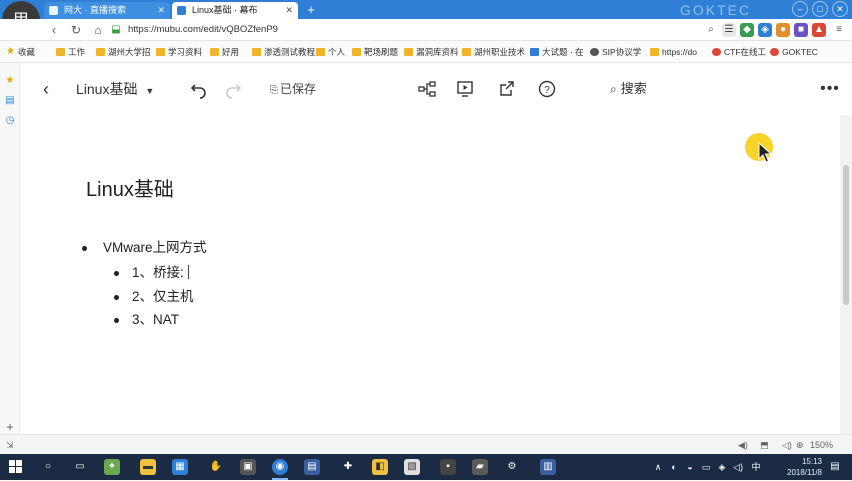 This screenshot has height=481, width=852. What do you see at coordinates (54, 30) in the screenshot?
I see `back-icon: ‹` at bounding box center [54, 30].